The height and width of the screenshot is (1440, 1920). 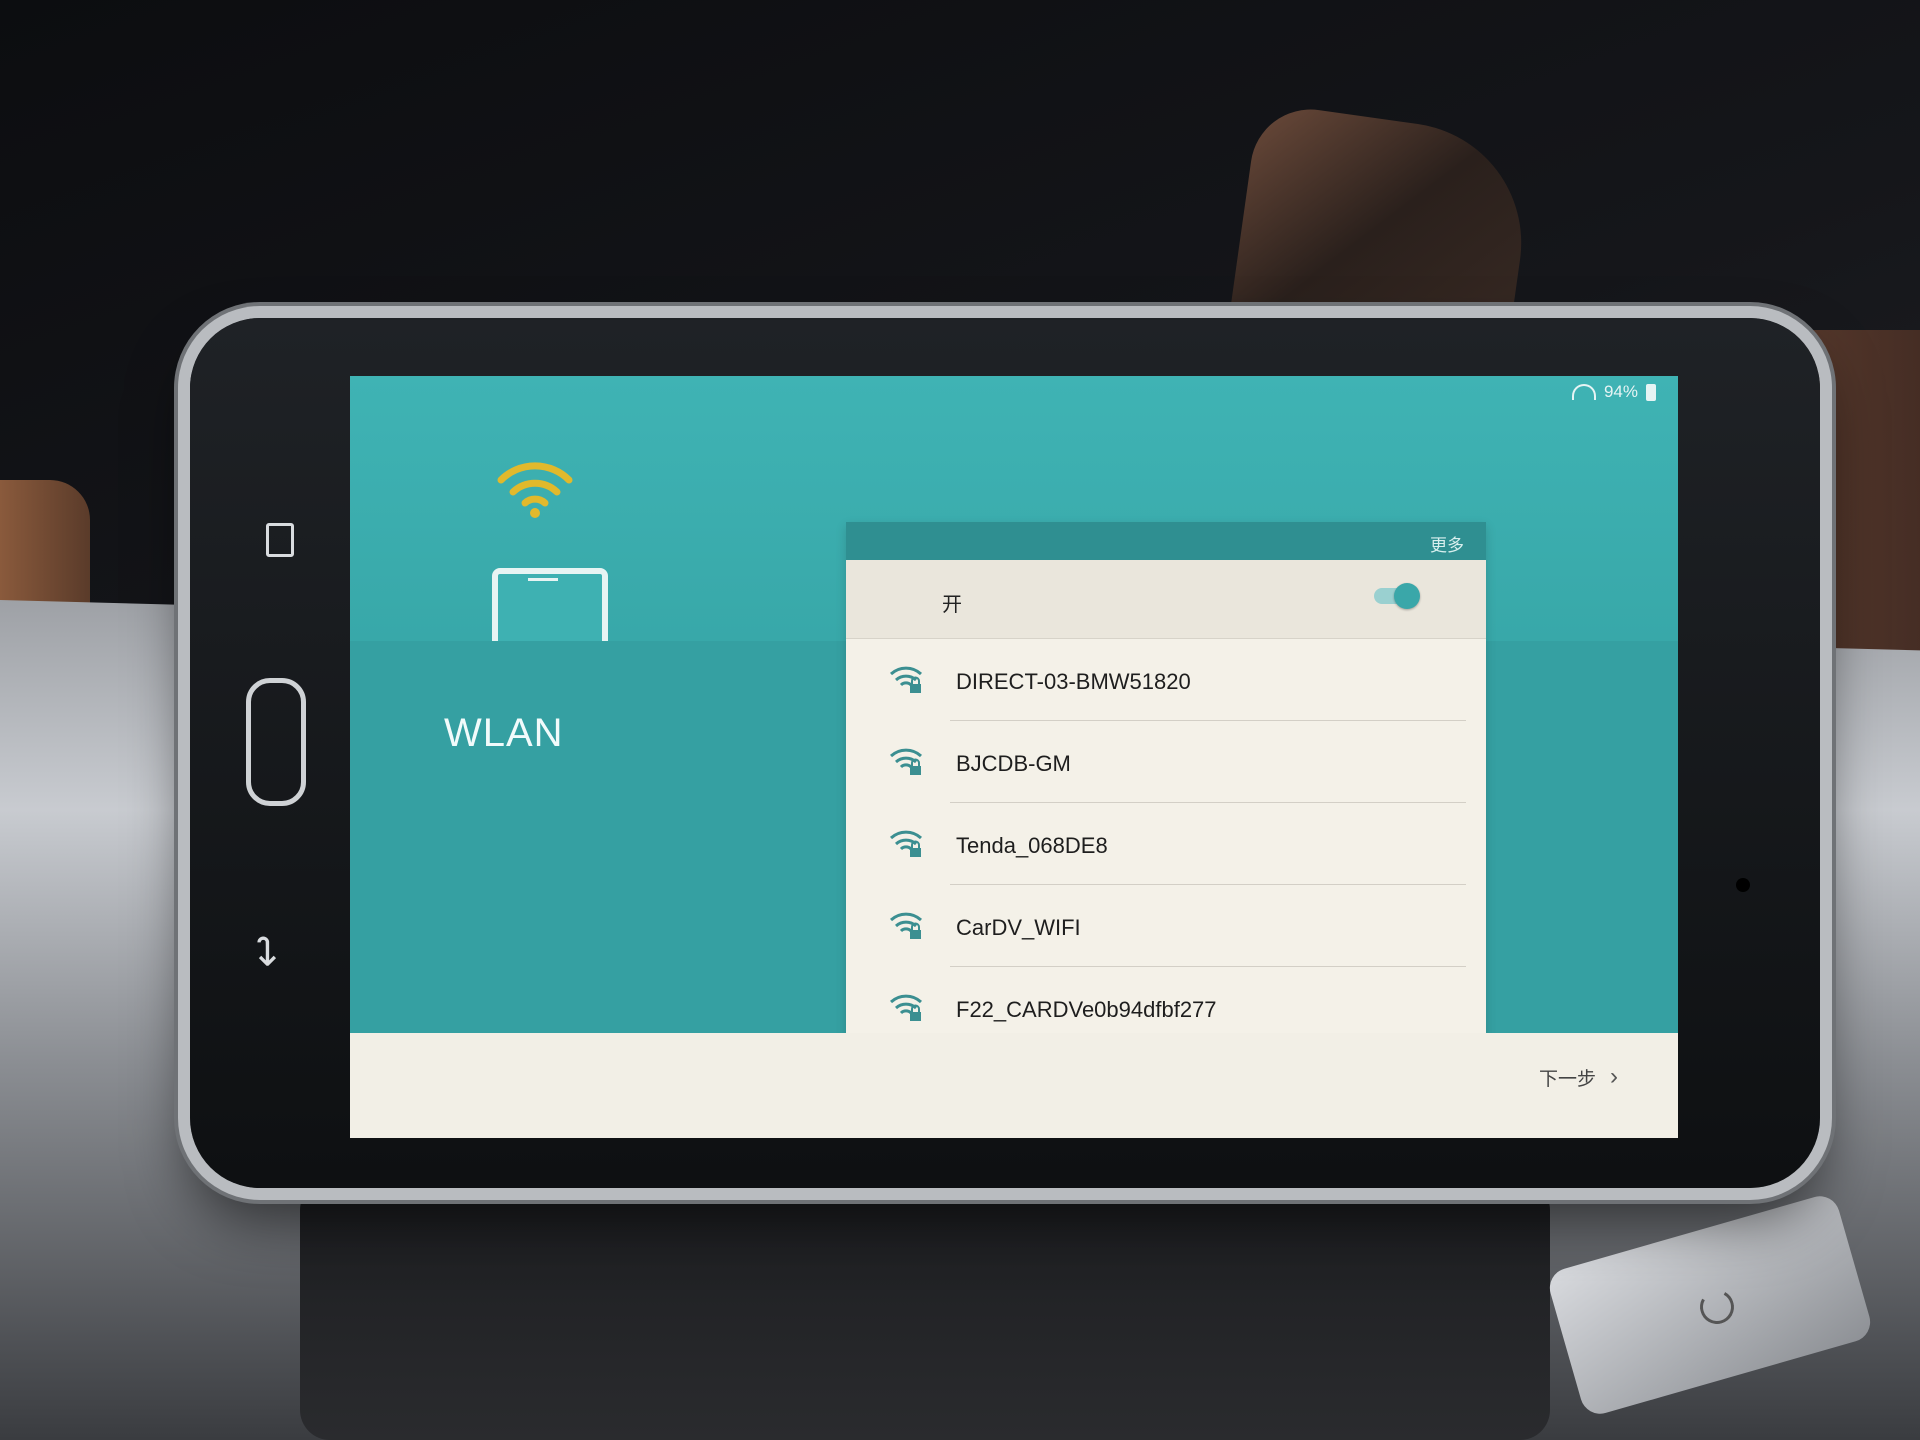 What do you see at coordinates (1086, 1009) in the screenshot?
I see `network-ssid: F22_CARDVe0b94dfbf277` at bounding box center [1086, 1009].